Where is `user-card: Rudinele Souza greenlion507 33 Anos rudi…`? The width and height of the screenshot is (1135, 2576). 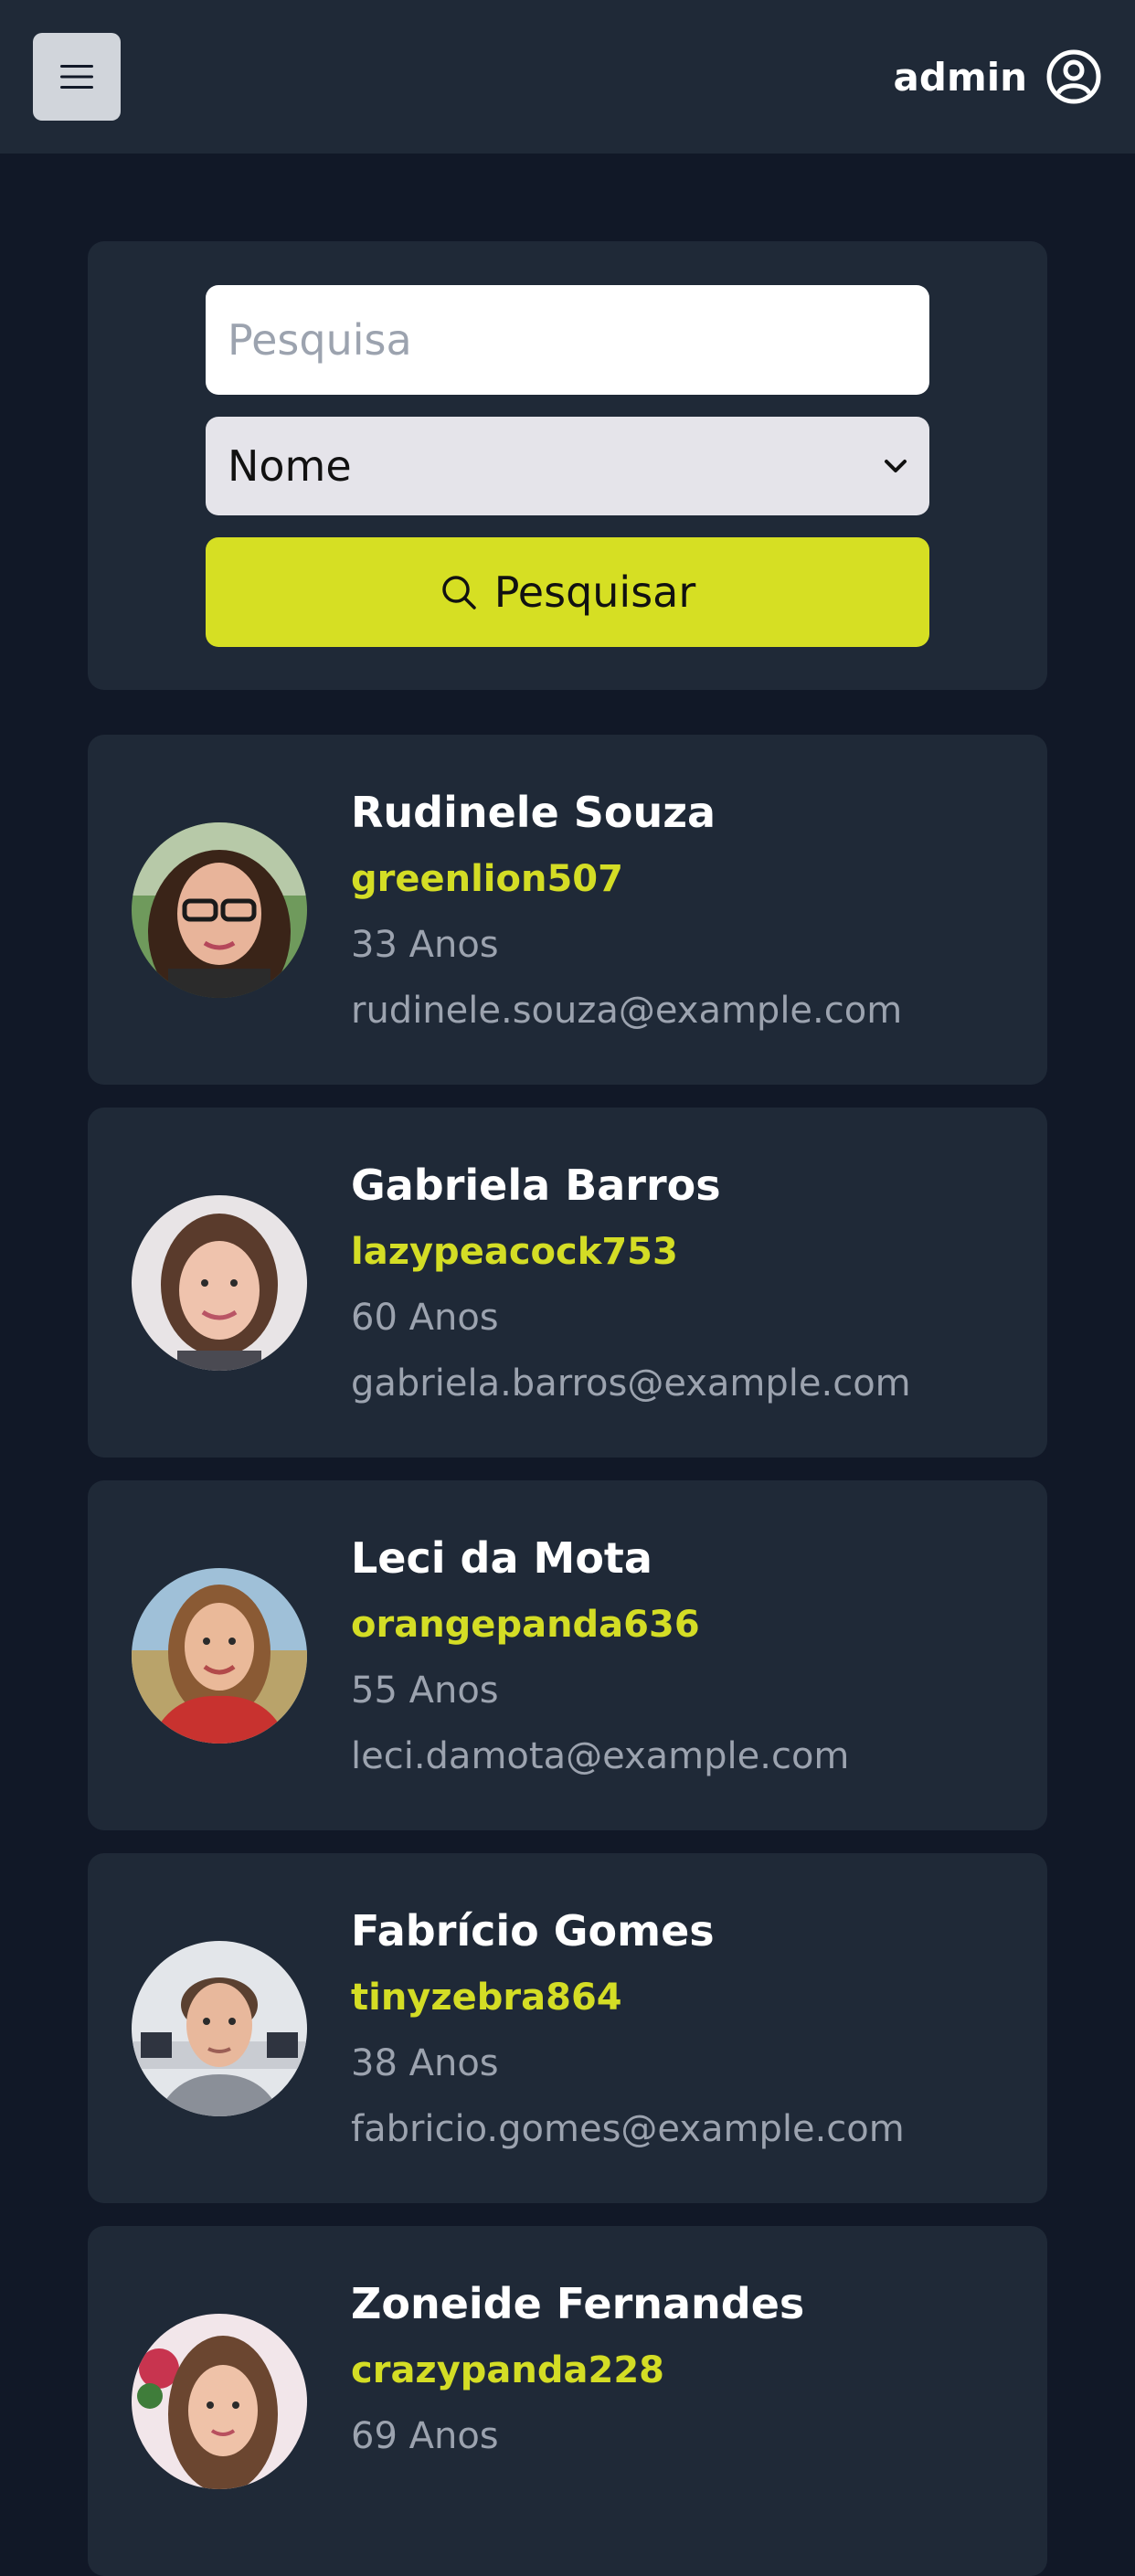 user-card: Rudinele Souza greenlion507 33 Anos rudi… is located at coordinates (567, 910).